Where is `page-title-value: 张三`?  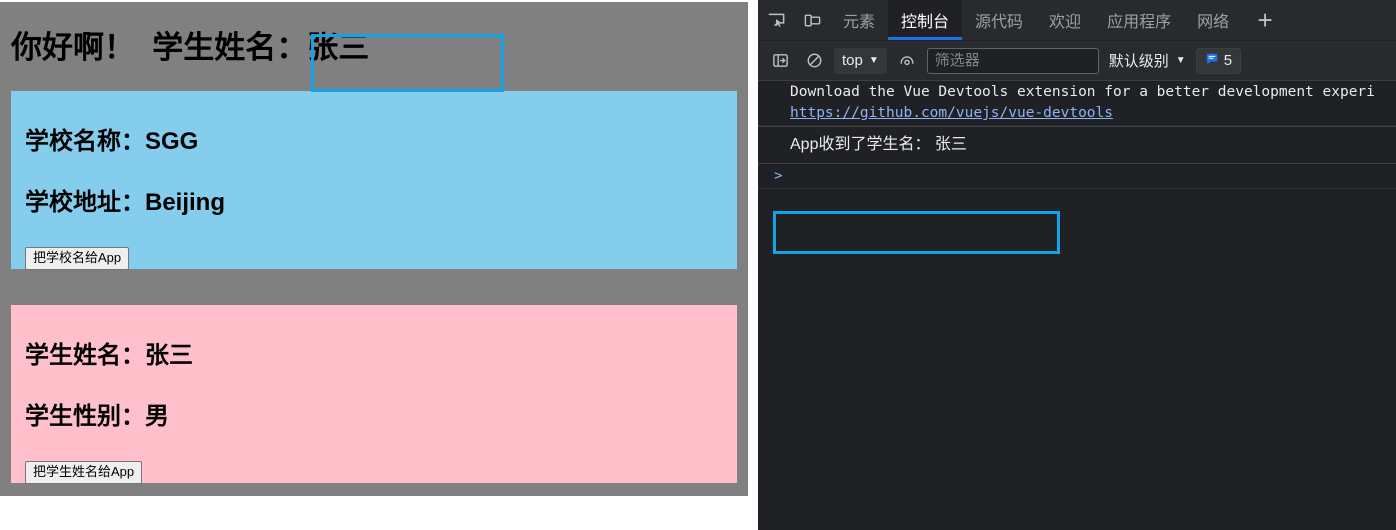
page-title-value: 张三 is located at coordinates (338, 47).